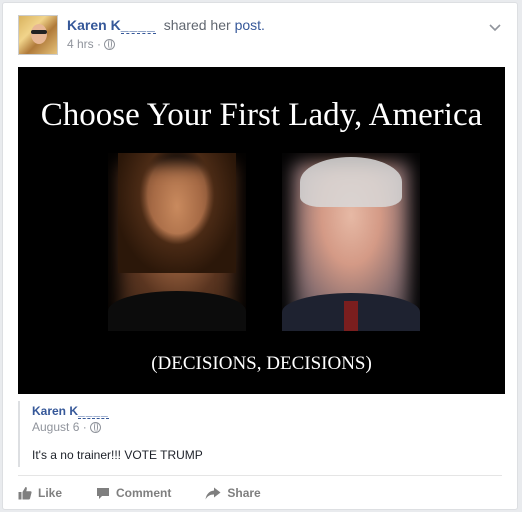  I want to click on like-label: Like, so click(50, 493).